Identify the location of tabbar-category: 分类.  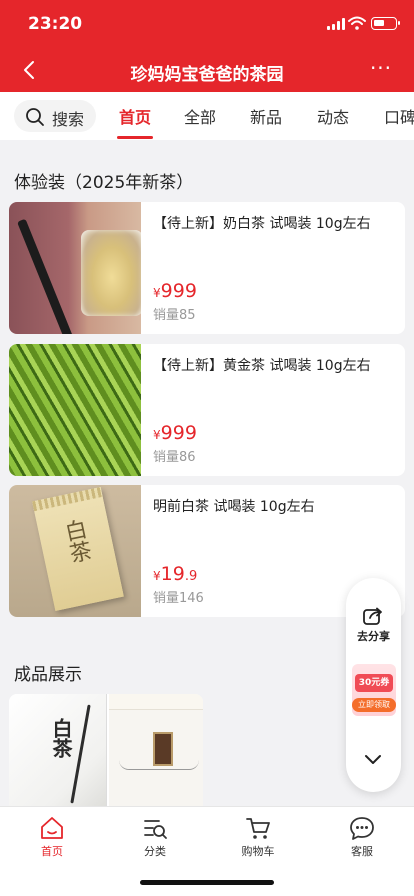
(155, 837).